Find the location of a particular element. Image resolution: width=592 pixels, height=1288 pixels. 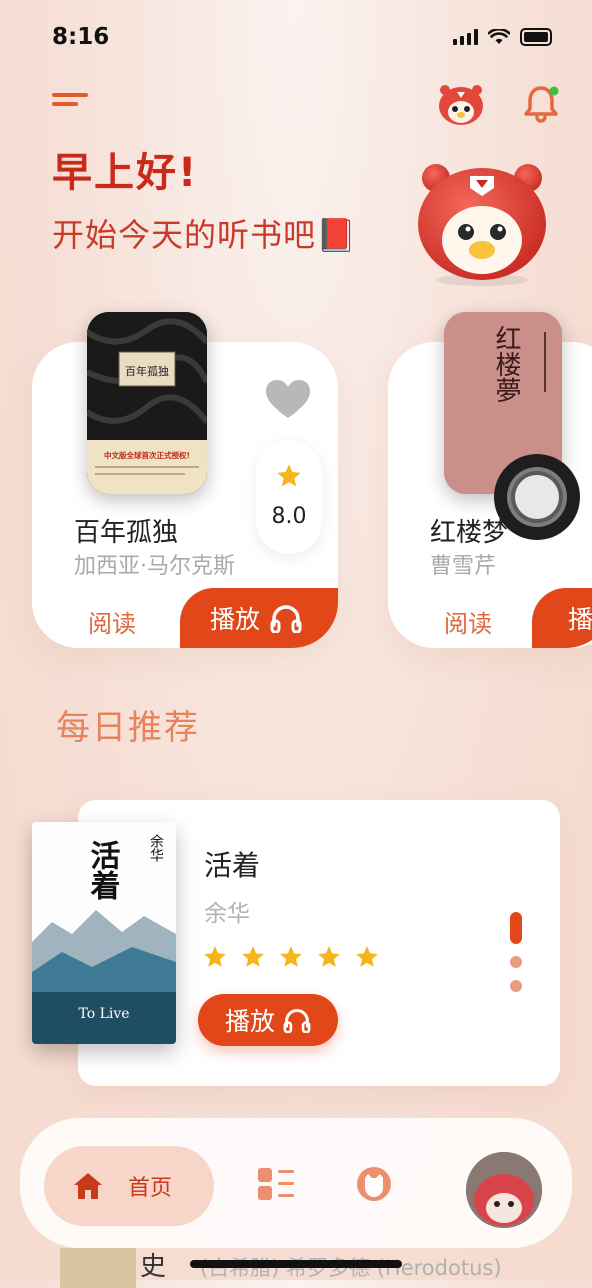

bell-icon is located at coordinates (541, 103).